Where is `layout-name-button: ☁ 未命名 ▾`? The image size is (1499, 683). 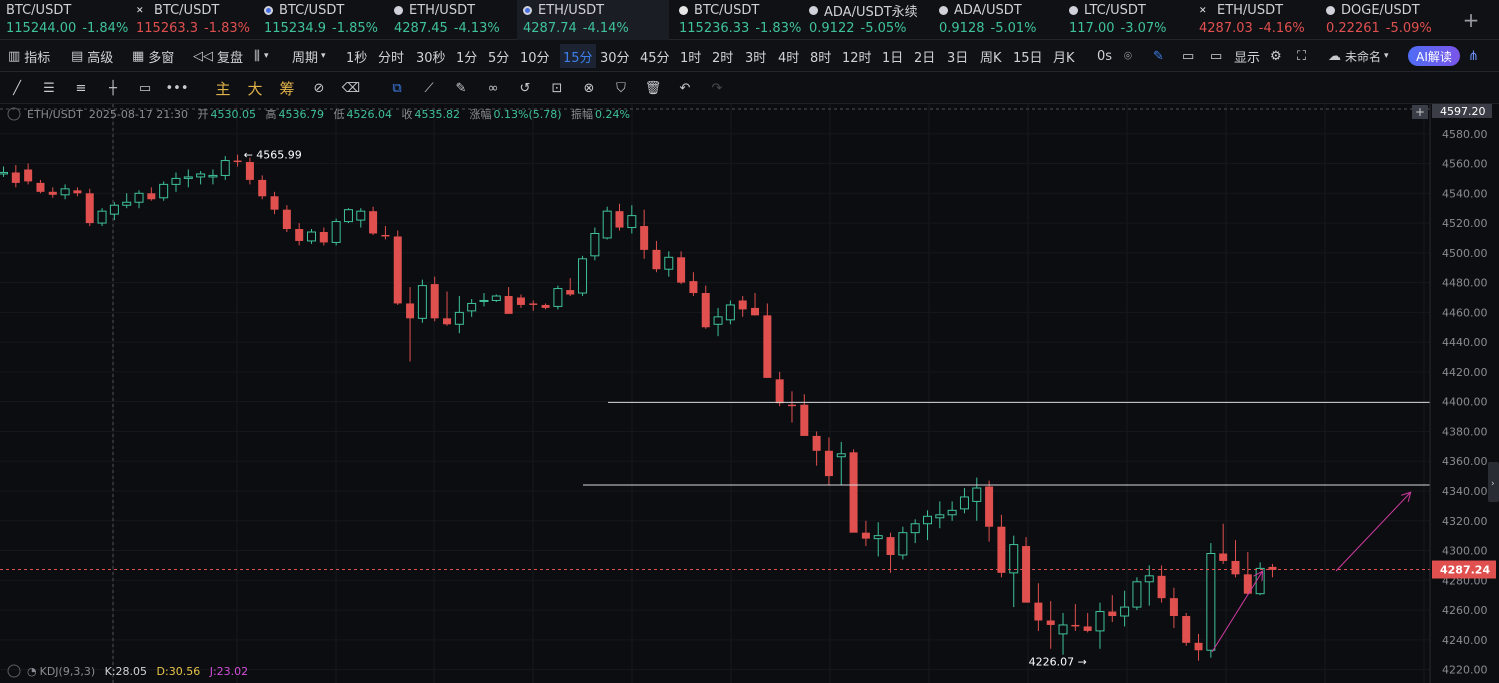
layout-name-button: ☁ 未命名 ▾ is located at coordinates (1358, 56).